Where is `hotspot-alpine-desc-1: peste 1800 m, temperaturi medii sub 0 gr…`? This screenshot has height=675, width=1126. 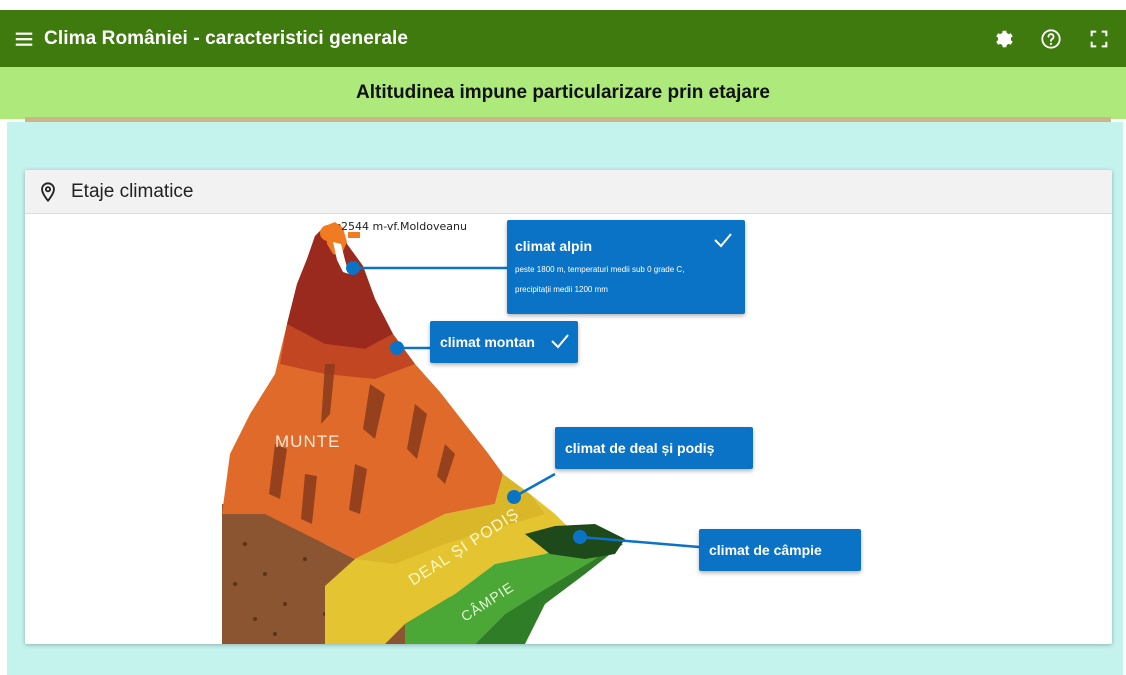
hotspot-alpine-desc-1: peste 1800 m, temperaturi medii sub 0 gr… is located at coordinates (600, 269).